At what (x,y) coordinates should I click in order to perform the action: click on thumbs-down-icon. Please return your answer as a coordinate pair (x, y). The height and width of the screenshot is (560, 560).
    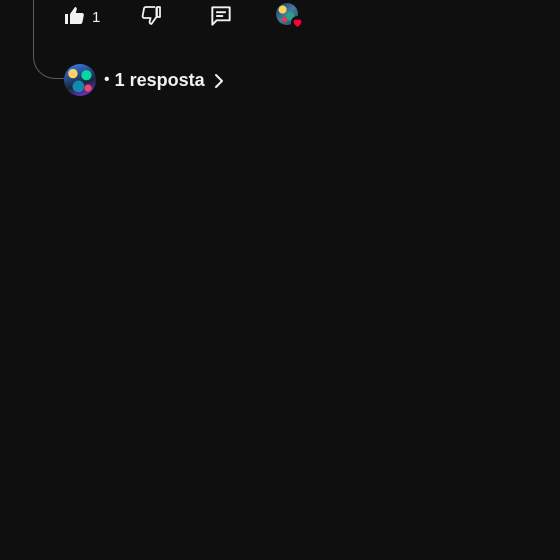
    Looking at the image, I should click on (151, 15).